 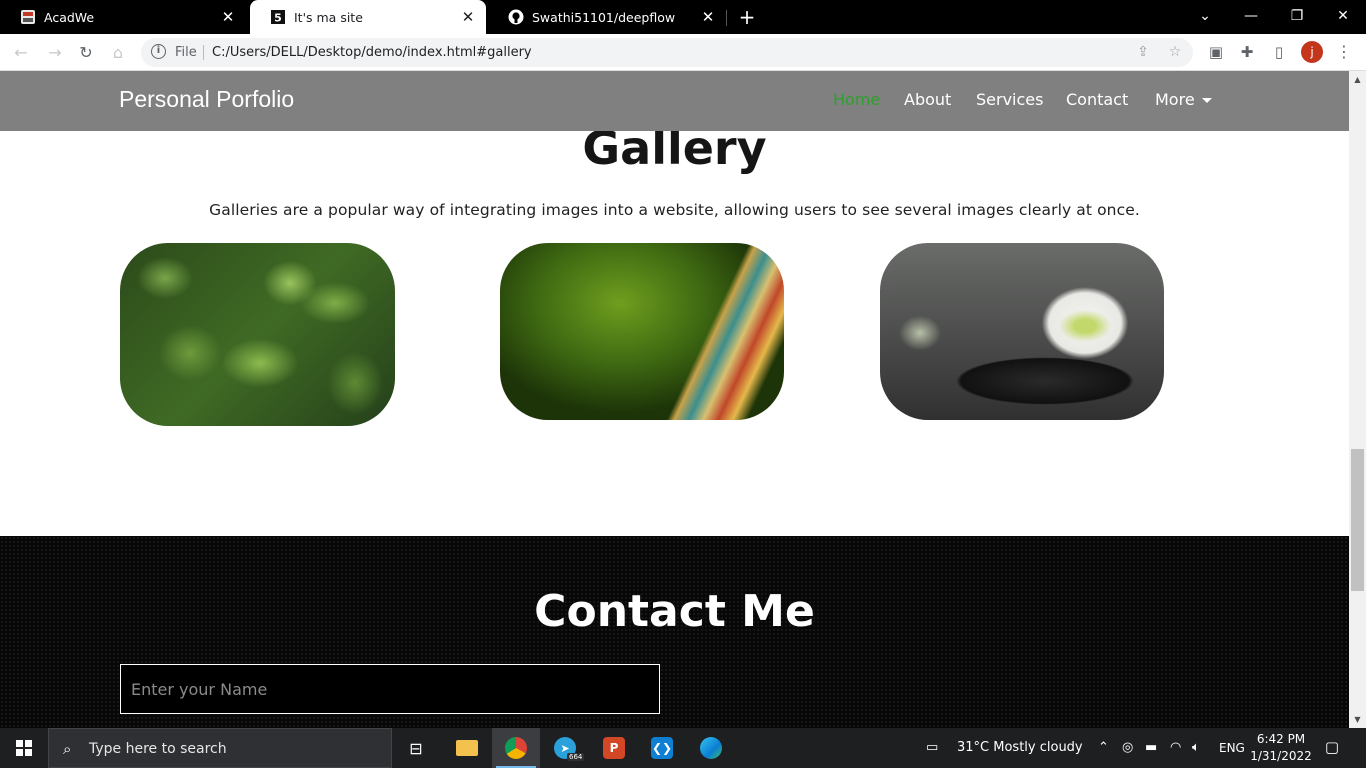 I want to click on new-tab-button: +, so click(x=747, y=17).